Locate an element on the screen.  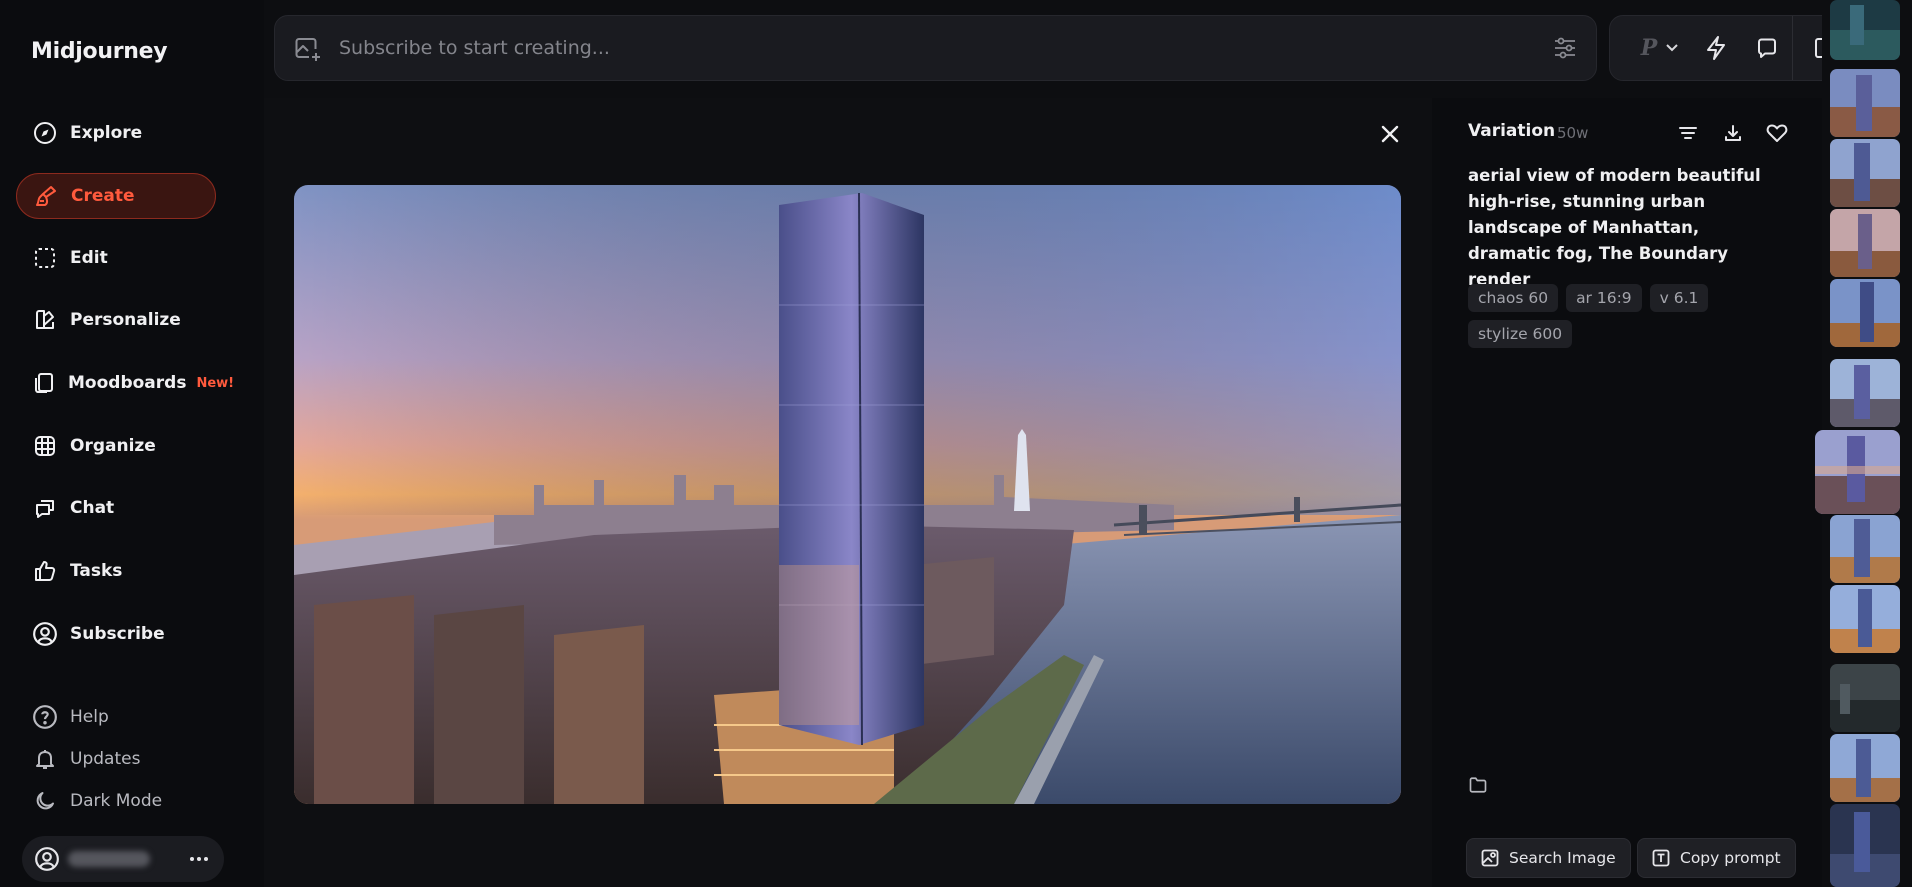
nav-help: Help is located at coordinates (116, 717).